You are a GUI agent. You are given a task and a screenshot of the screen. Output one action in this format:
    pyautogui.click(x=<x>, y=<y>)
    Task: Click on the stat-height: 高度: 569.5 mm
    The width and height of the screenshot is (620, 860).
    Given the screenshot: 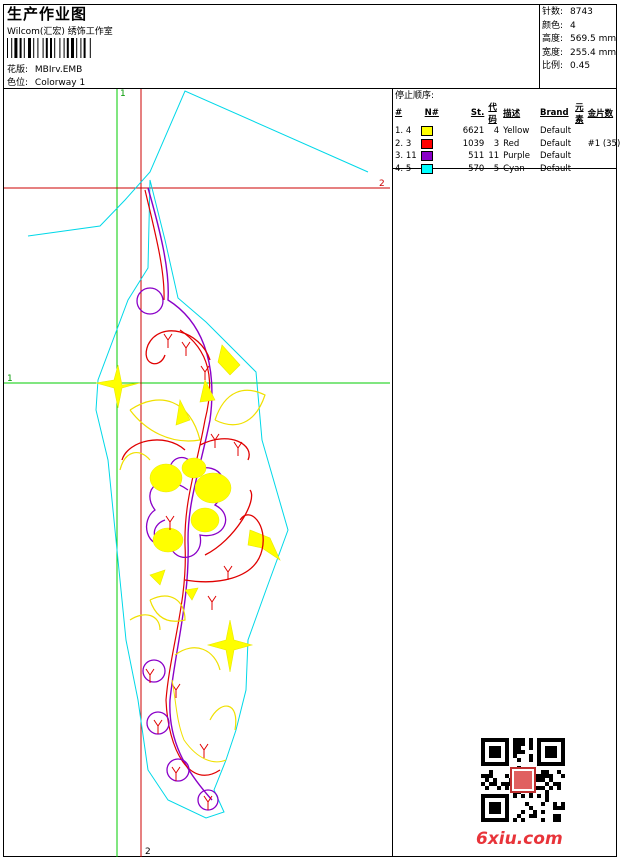 What is the action you would take?
    pyautogui.click(x=579, y=39)
    